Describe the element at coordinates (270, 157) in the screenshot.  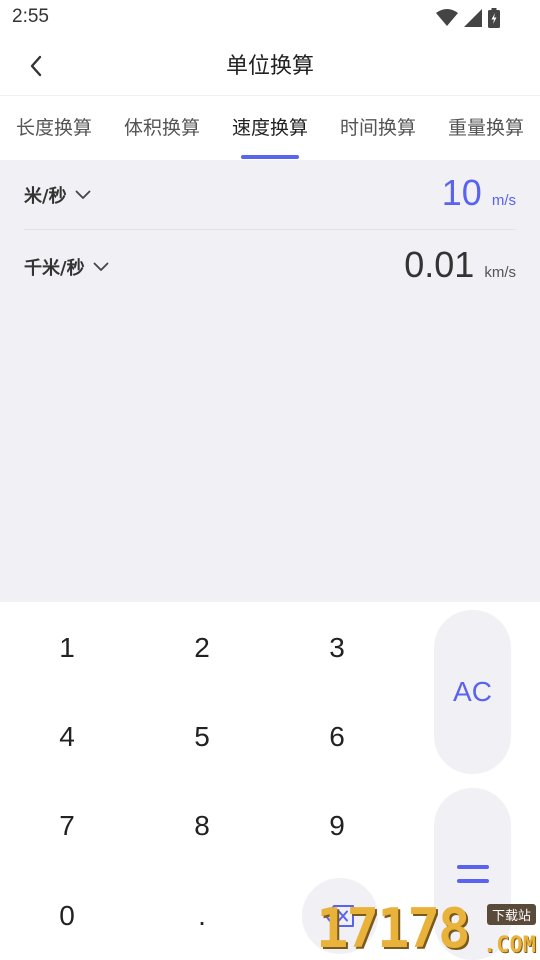
I see `active-tab-indicator` at that location.